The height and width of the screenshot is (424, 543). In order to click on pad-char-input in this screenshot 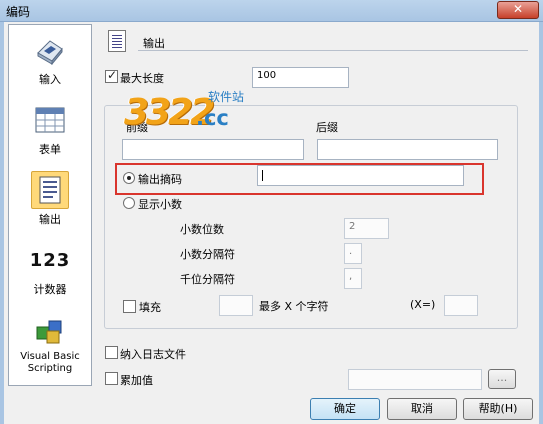, I will do `click(236, 305)`.